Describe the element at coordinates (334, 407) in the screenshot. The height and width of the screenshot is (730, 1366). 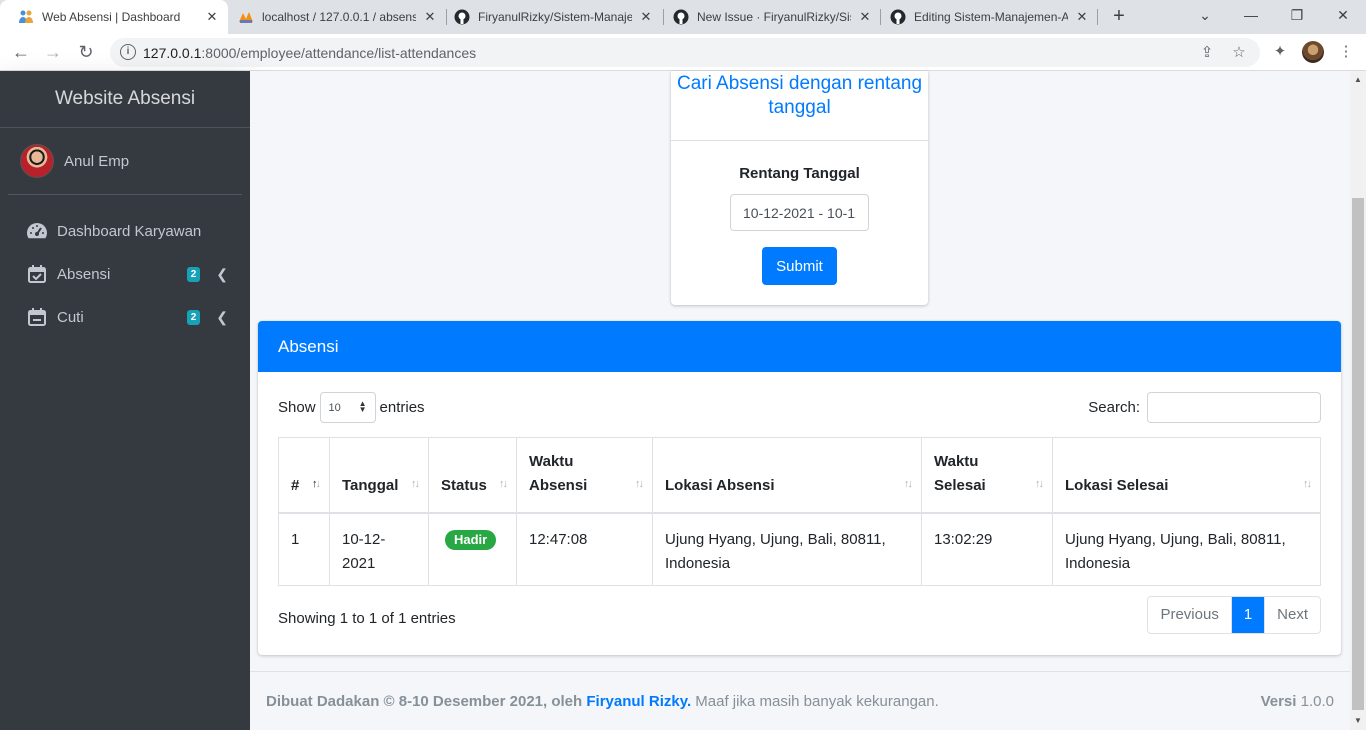
I see `entries-length-value: 10` at that location.